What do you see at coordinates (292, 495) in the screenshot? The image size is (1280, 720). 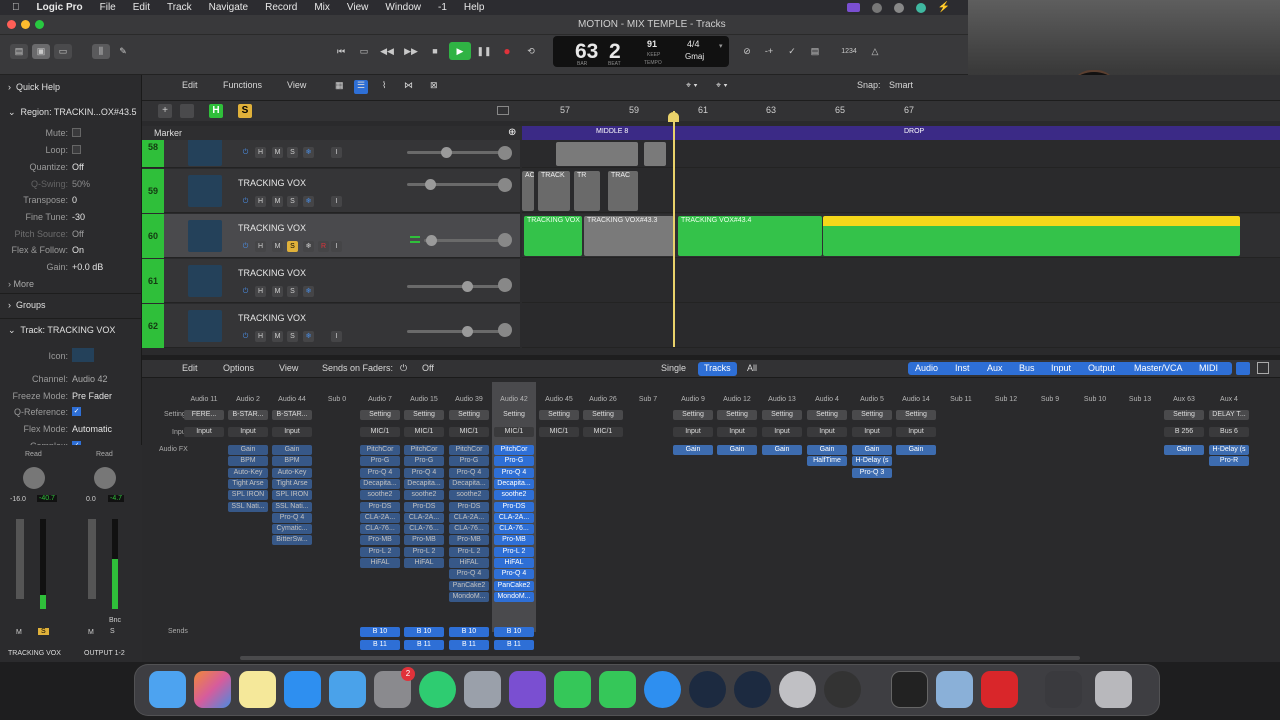 I see `plugin-slot: SPL IRON` at bounding box center [292, 495].